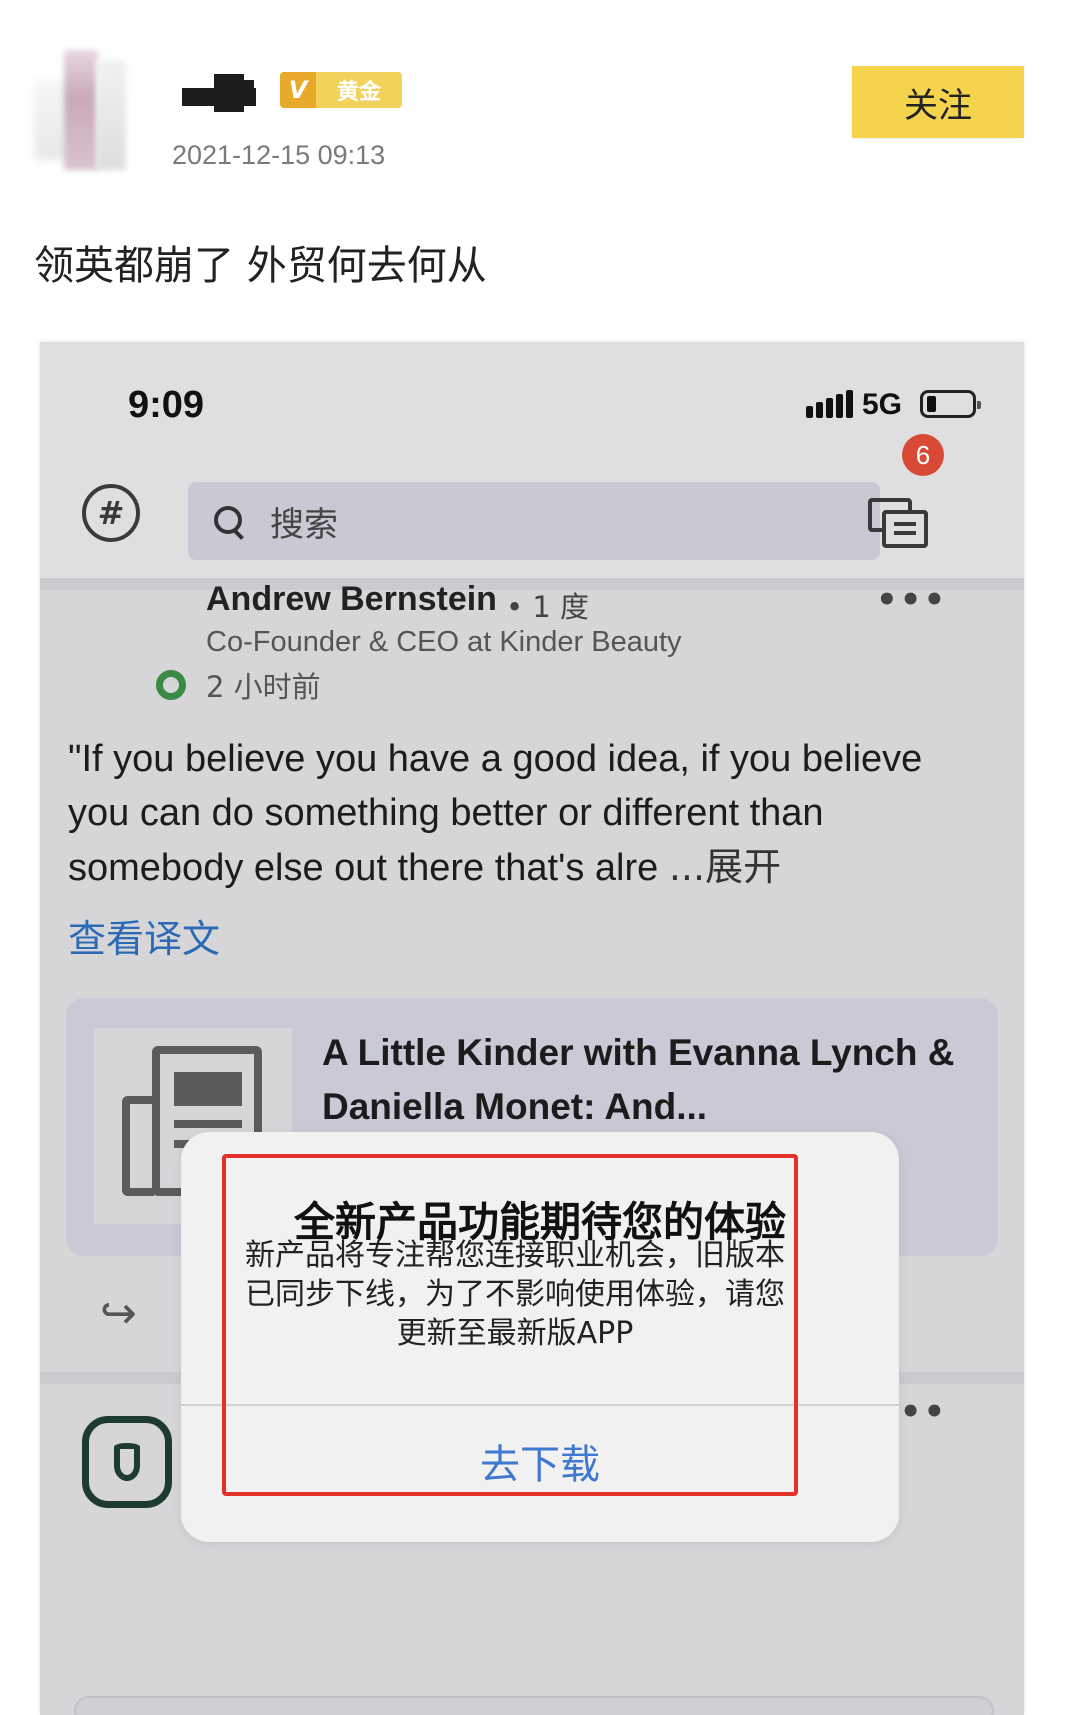  What do you see at coordinates (829, 404) in the screenshot?
I see `signal-icon` at bounding box center [829, 404].